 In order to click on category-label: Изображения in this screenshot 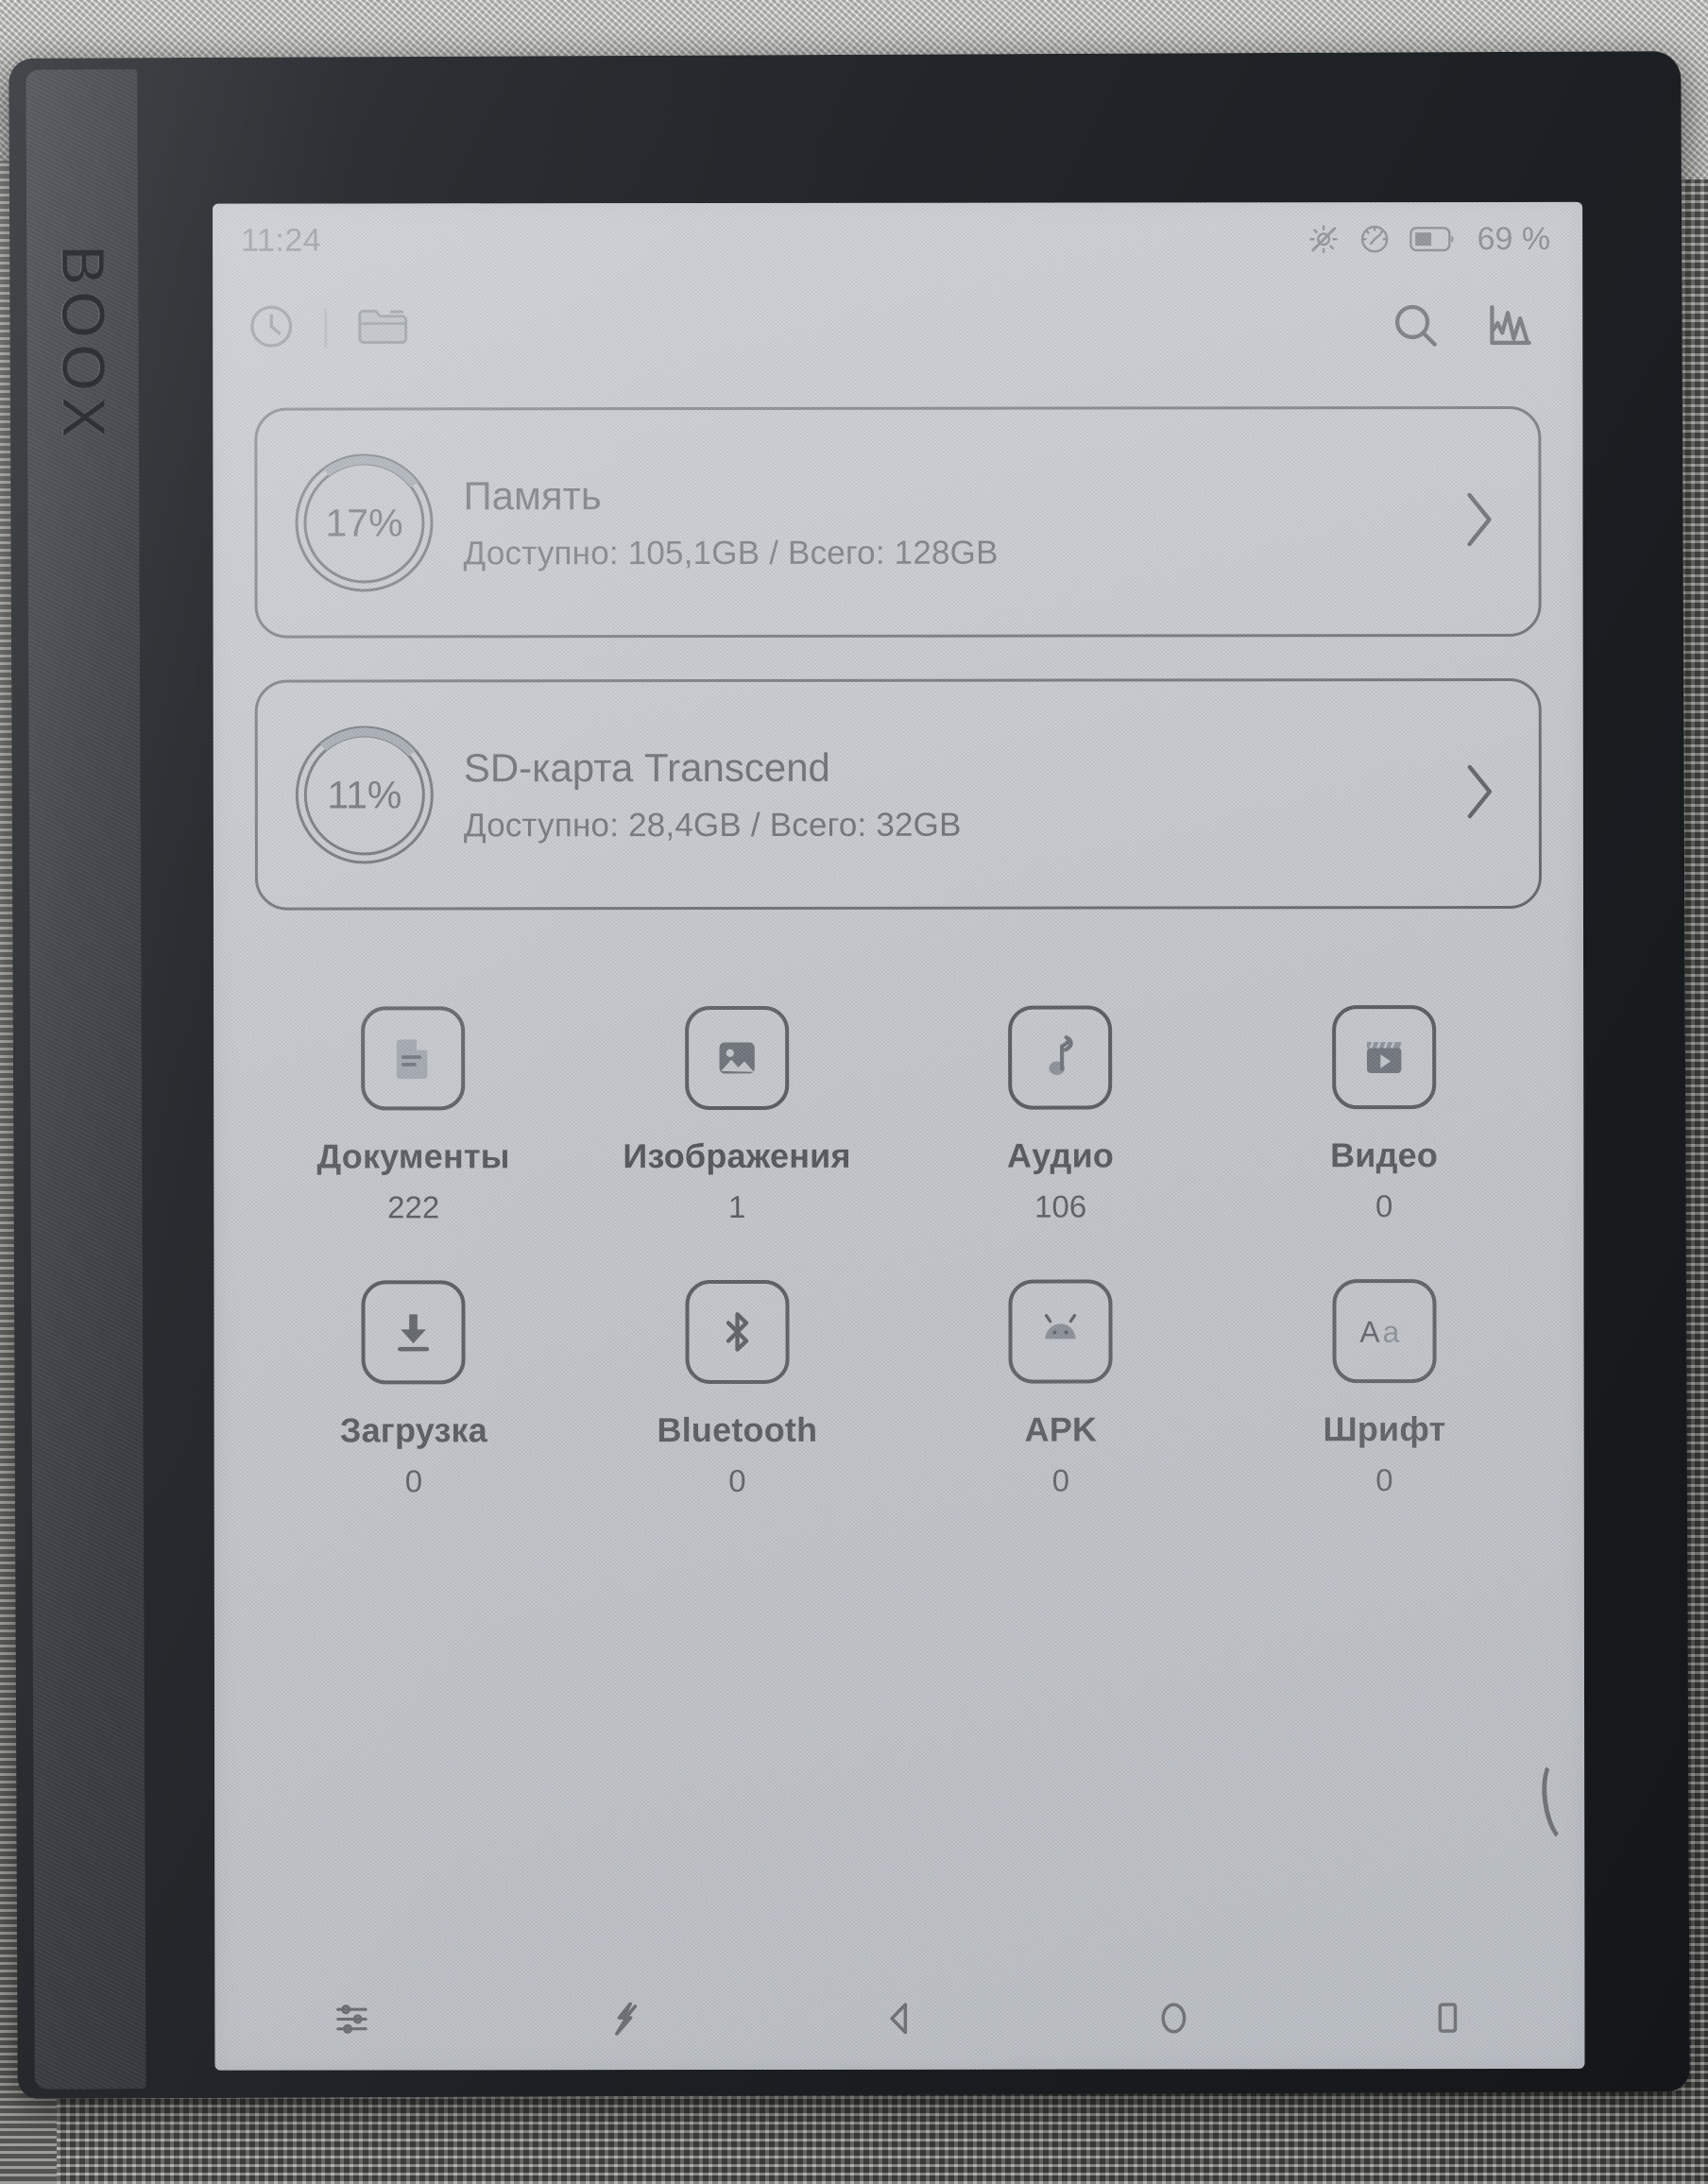, I will do `click(737, 1155)`.